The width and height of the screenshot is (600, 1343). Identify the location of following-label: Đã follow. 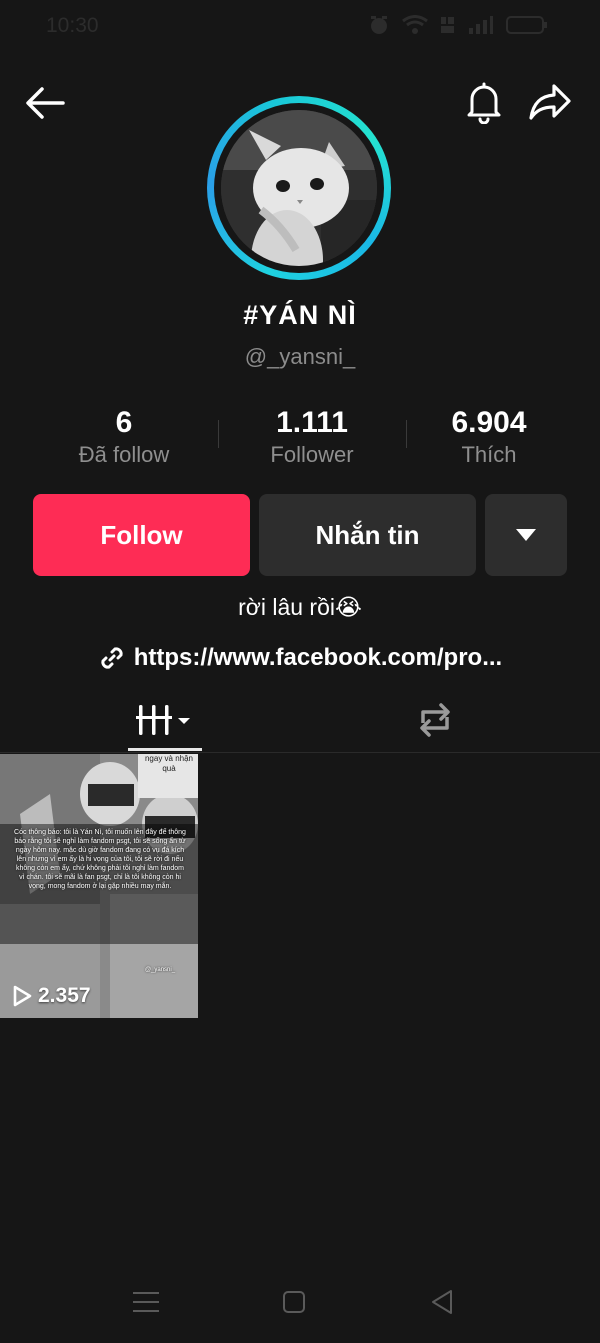
(124, 454).